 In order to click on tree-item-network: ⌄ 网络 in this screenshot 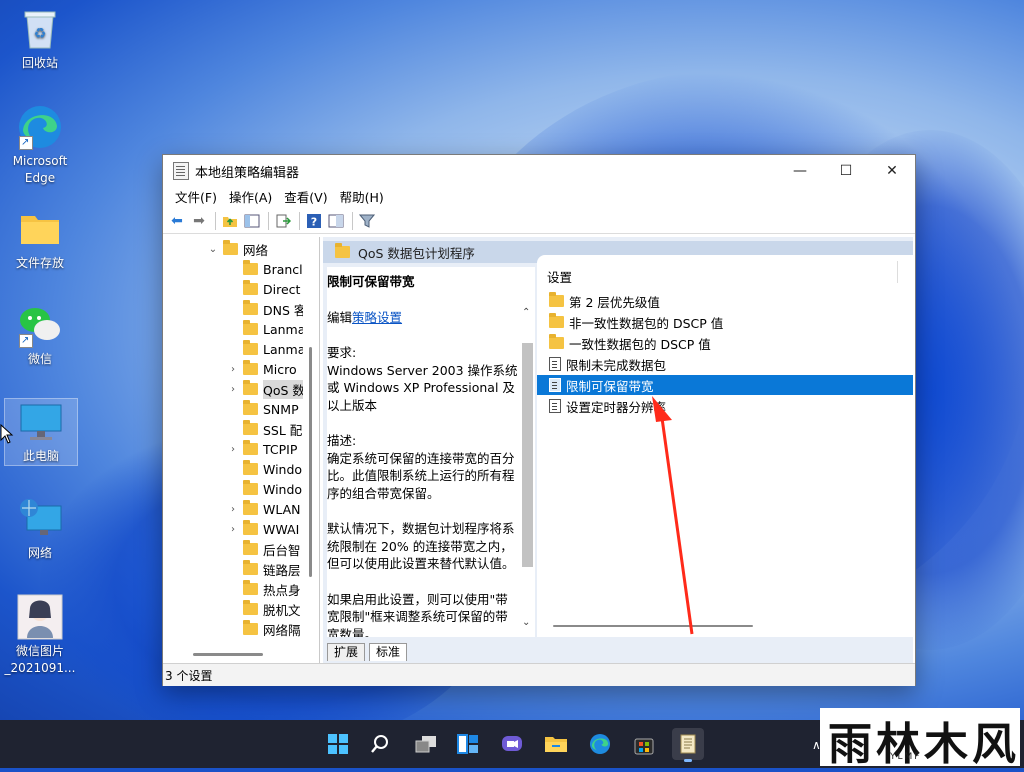, I will do `click(237, 249)`.